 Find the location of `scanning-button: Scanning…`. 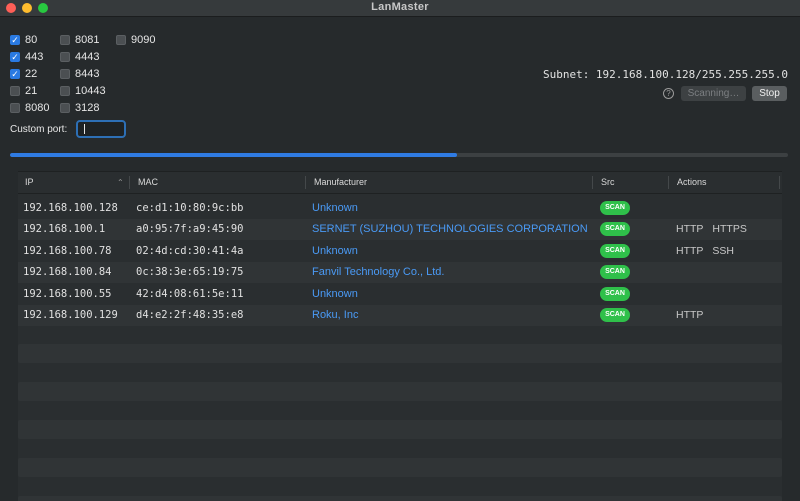

scanning-button: Scanning… is located at coordinates (713, 93).